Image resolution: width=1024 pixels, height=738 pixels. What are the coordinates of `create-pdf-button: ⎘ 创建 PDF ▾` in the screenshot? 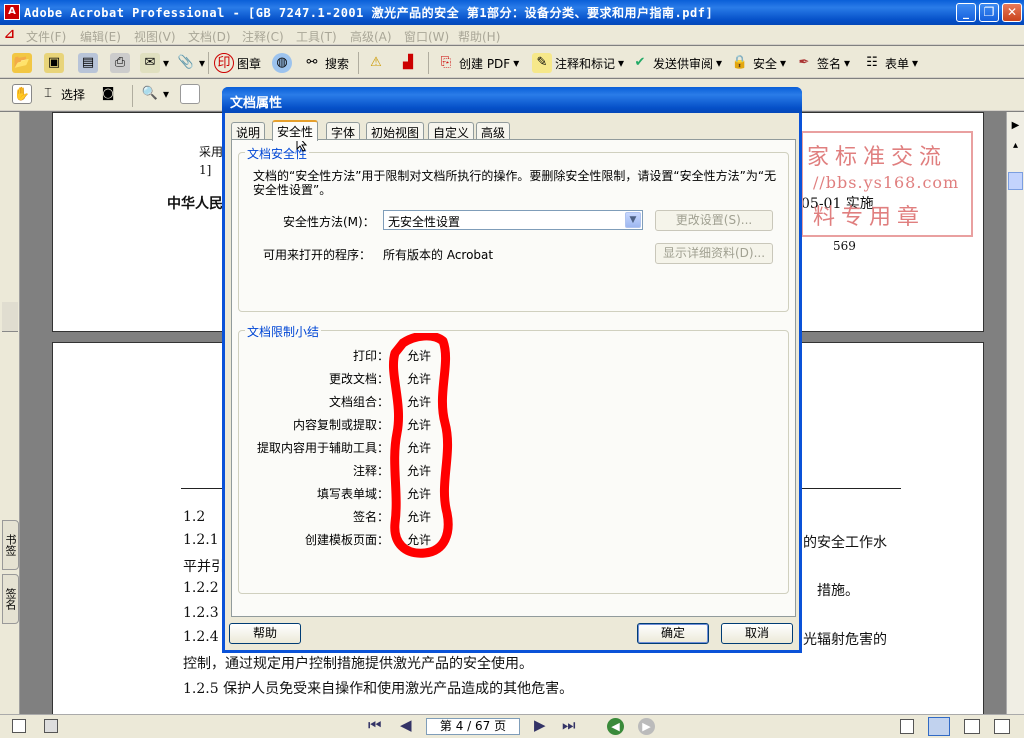 It's located at (477, 63).